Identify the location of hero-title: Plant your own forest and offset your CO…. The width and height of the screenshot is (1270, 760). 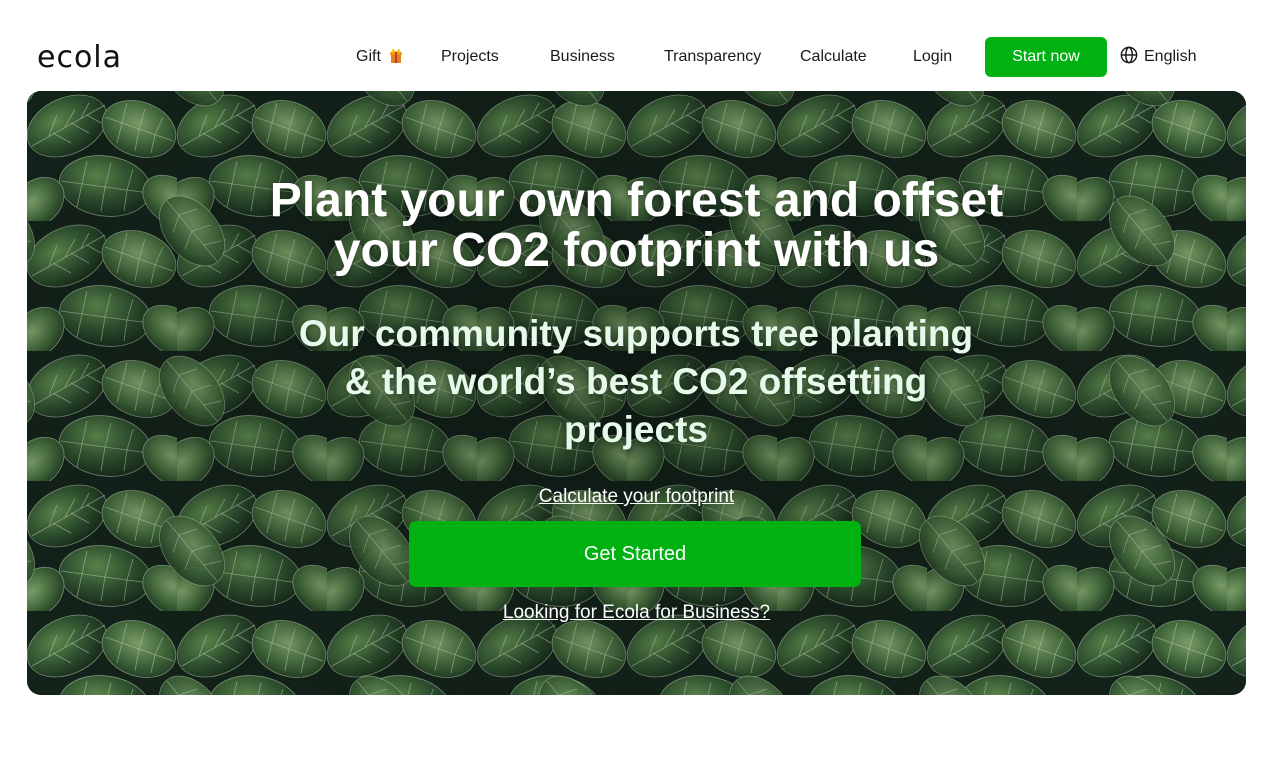
(636, 226).